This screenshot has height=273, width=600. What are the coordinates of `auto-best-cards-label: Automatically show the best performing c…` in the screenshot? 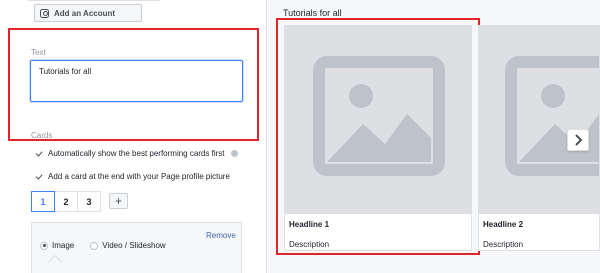 It's located at (136, 153).